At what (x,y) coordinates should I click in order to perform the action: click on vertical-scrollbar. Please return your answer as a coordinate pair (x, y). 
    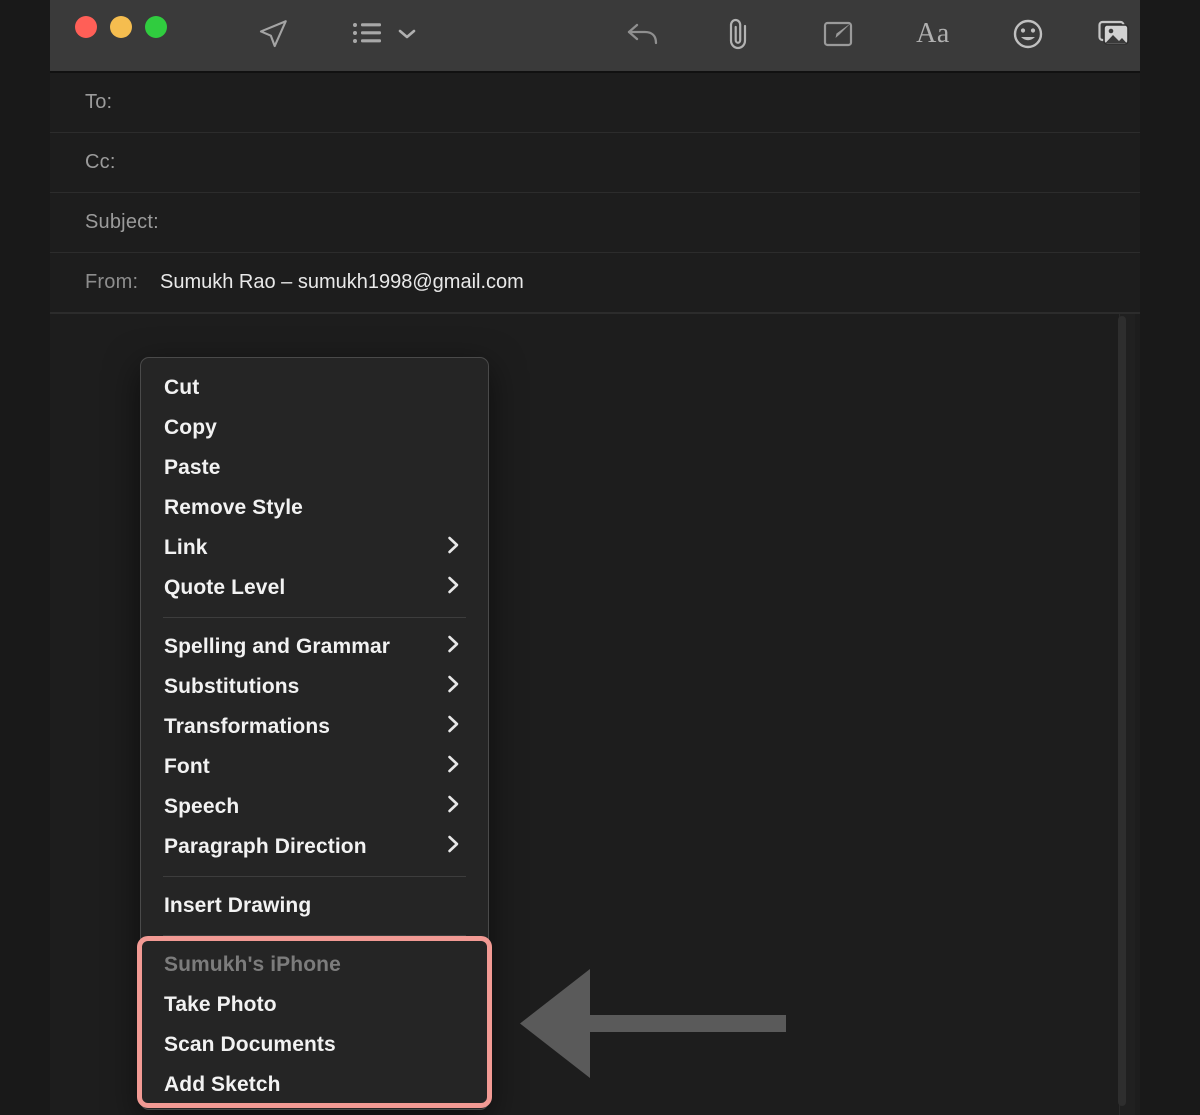
    Looking at the image, I should click on (1126, 714).